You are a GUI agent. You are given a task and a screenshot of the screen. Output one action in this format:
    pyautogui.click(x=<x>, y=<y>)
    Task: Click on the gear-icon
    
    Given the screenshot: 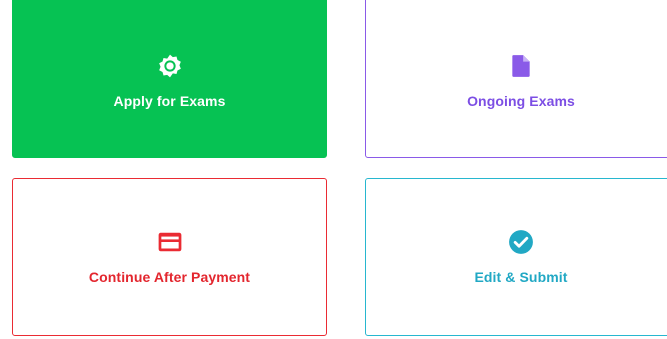 What is the action you would take?
    pyautogui.click(x=169, y=66)
    